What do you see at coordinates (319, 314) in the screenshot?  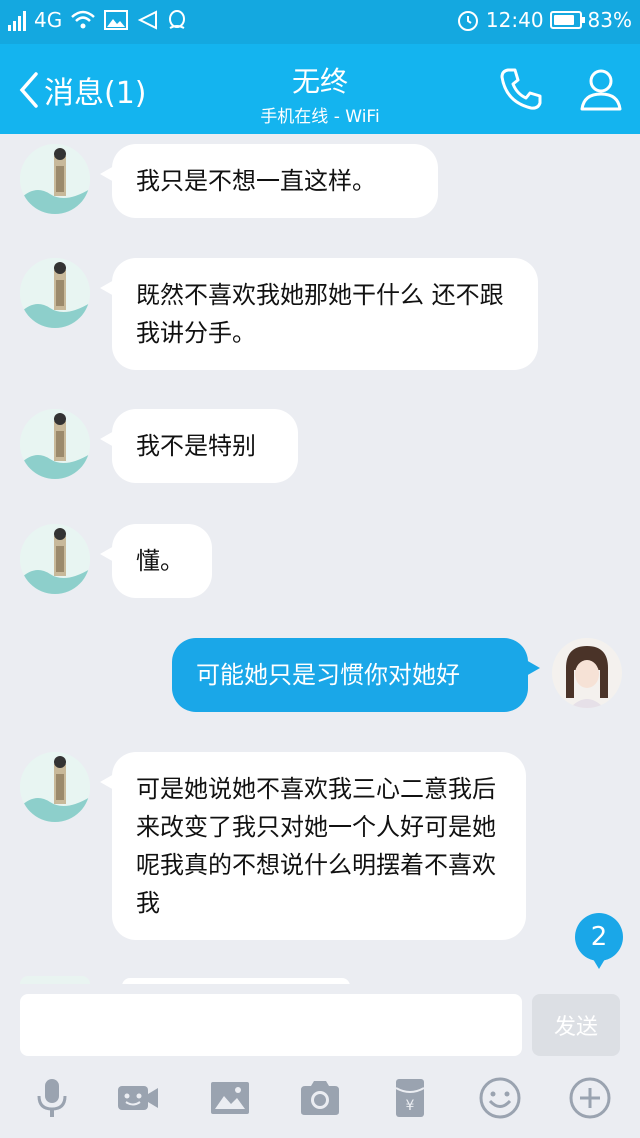 I see `message-bubble-incoming: 既然不喜欢我她那她干什么 还不跟我讲分手。` at bounding box center [319, 314].